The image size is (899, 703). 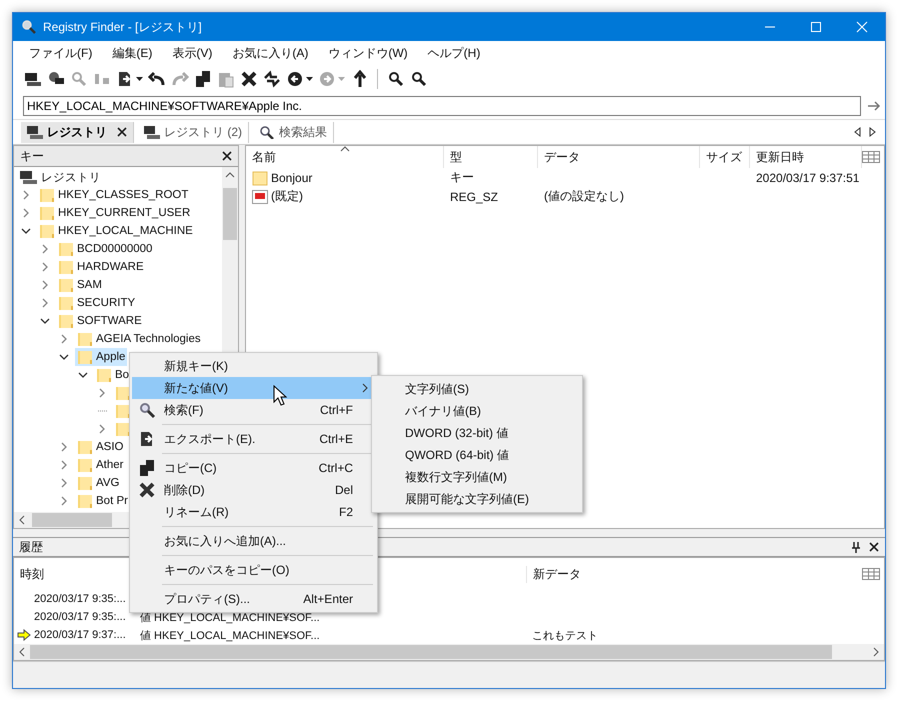 I want to click on caret-icon, so click(x=139, y=79).